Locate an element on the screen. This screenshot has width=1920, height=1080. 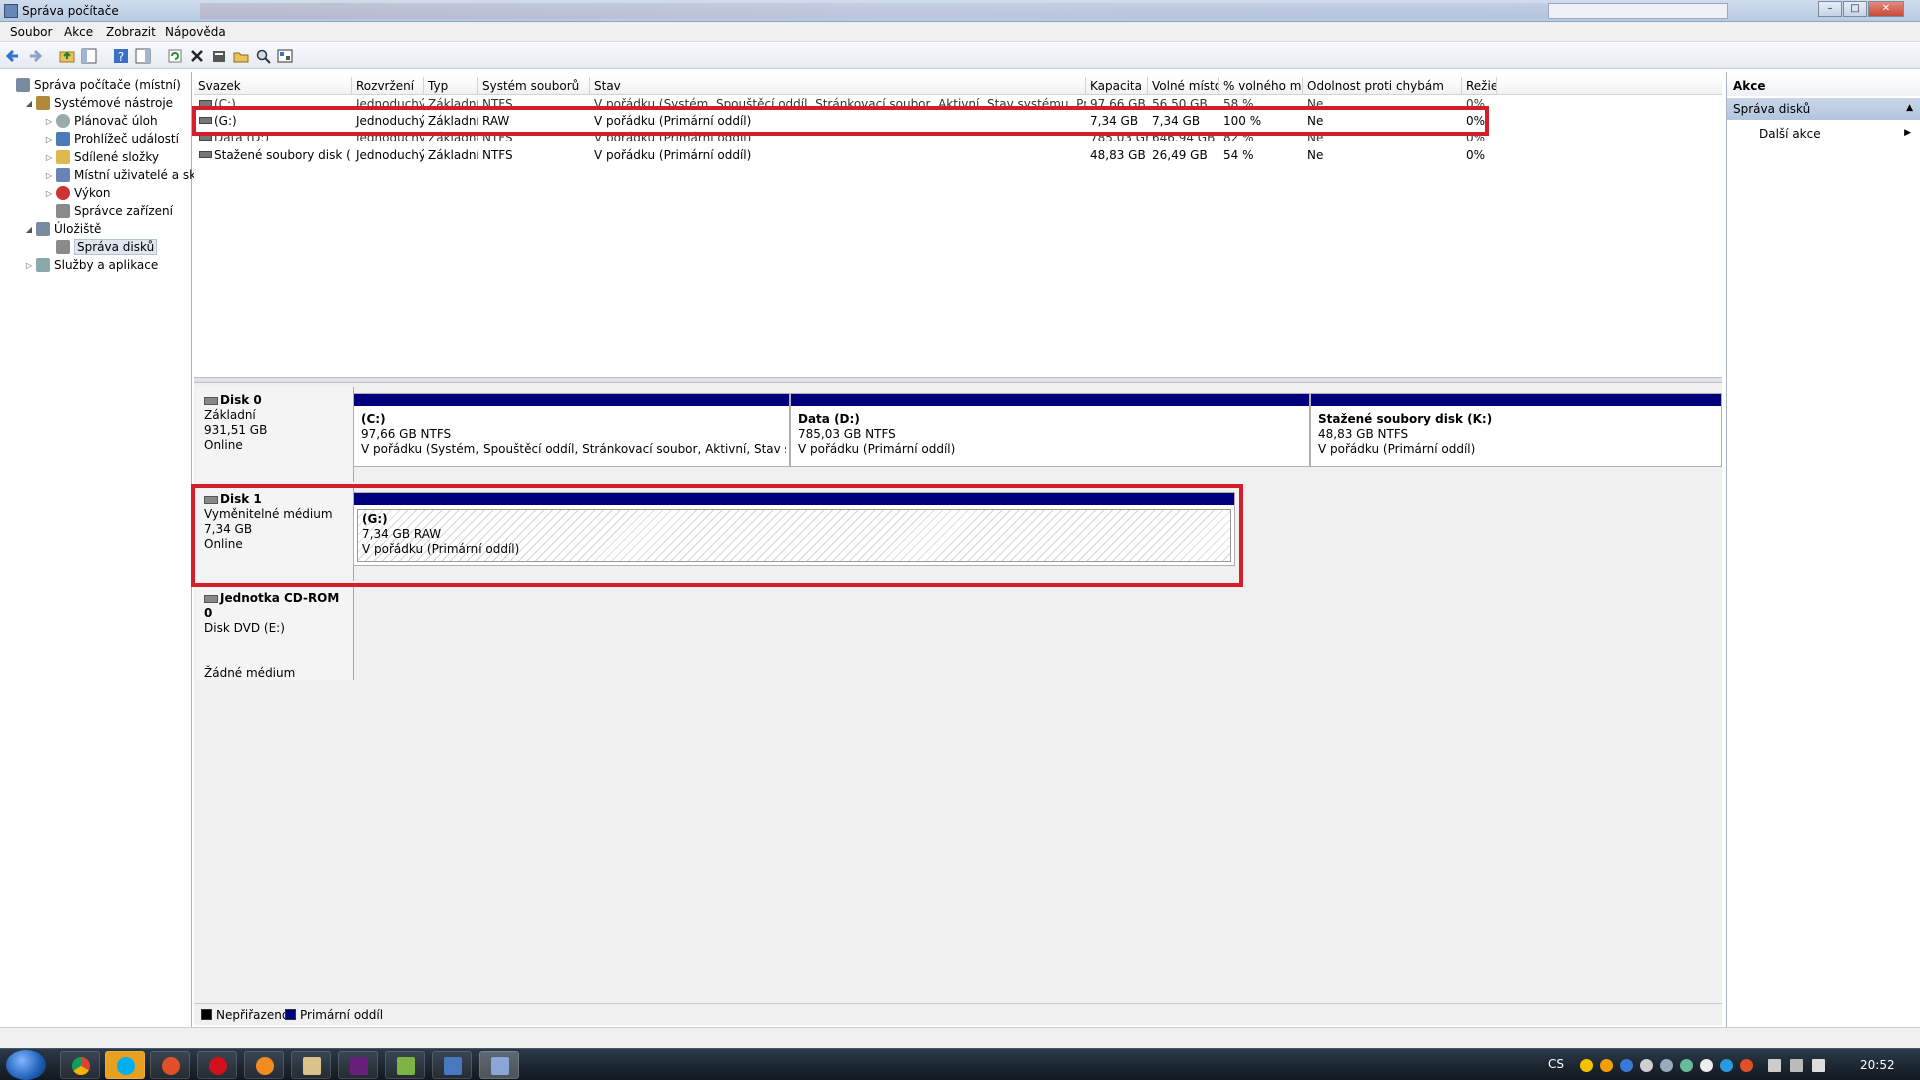
search-box is located at coordinates (1638, 11).